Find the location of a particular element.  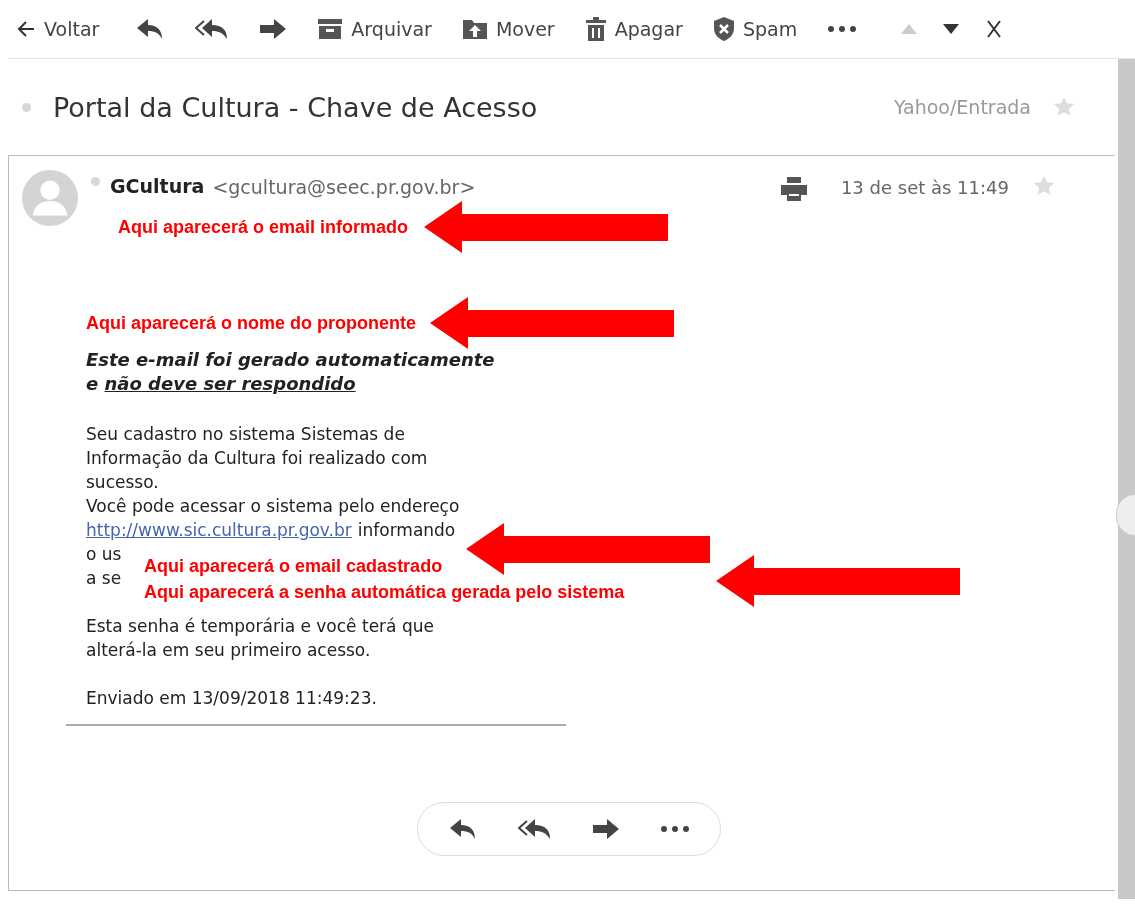

notice-text: Este e-mail foi gerado automaticamente is located at coordinates (291, 360).